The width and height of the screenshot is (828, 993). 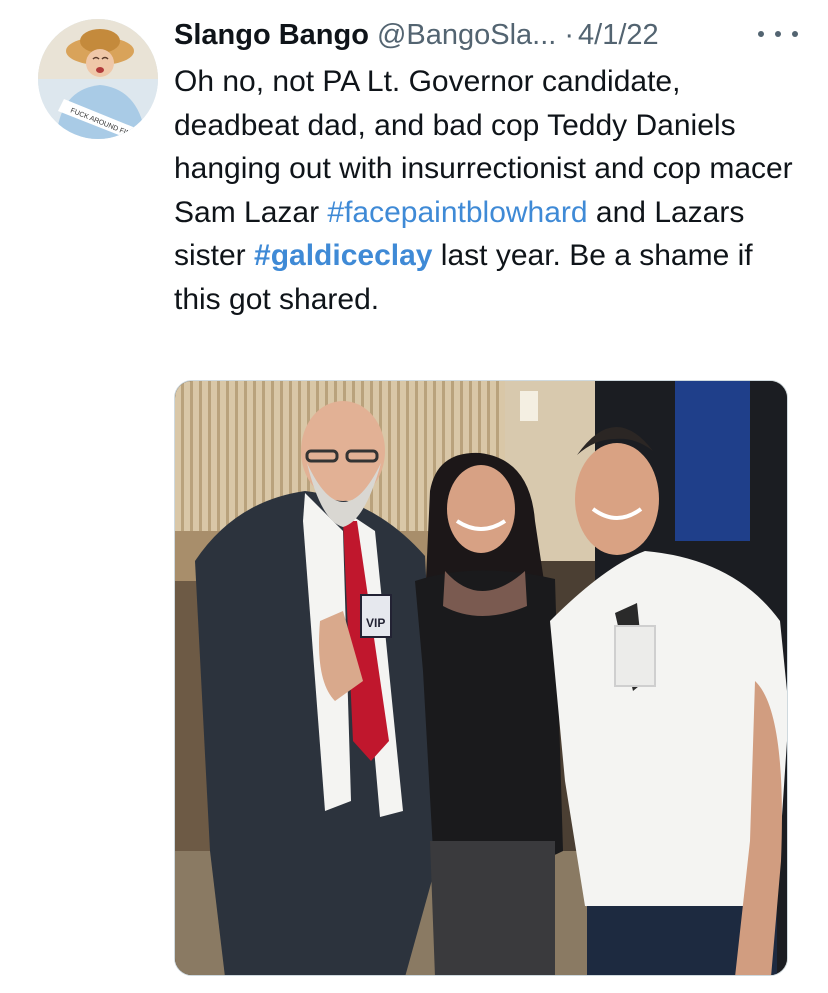 What do you see at coordinates (712, 461) in the screenshot?
I see `stage-curtain` at bounding box center [712, 461].